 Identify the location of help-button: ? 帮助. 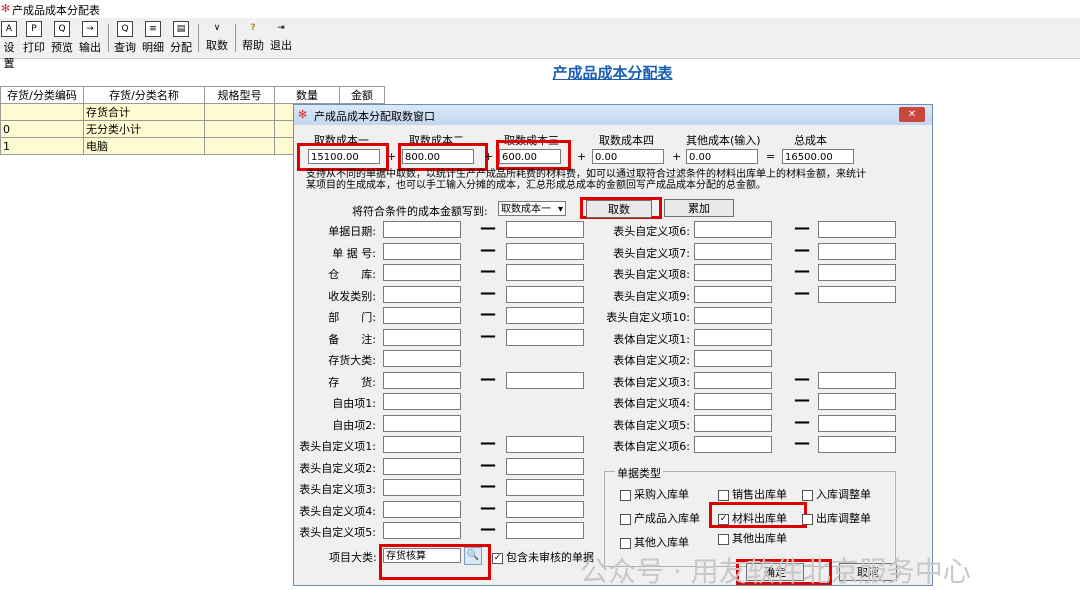
(253, 38).